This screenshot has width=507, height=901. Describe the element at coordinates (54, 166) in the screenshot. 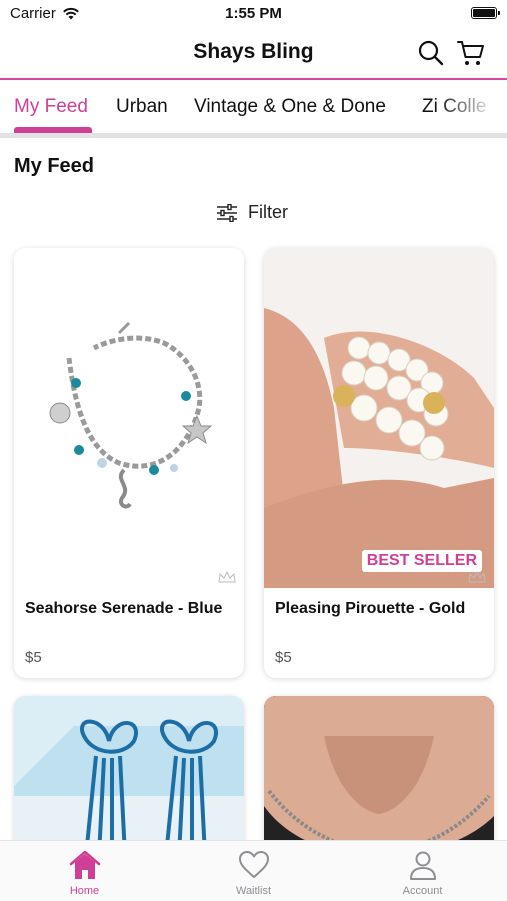

I see `section-title: My Feed` at that location.